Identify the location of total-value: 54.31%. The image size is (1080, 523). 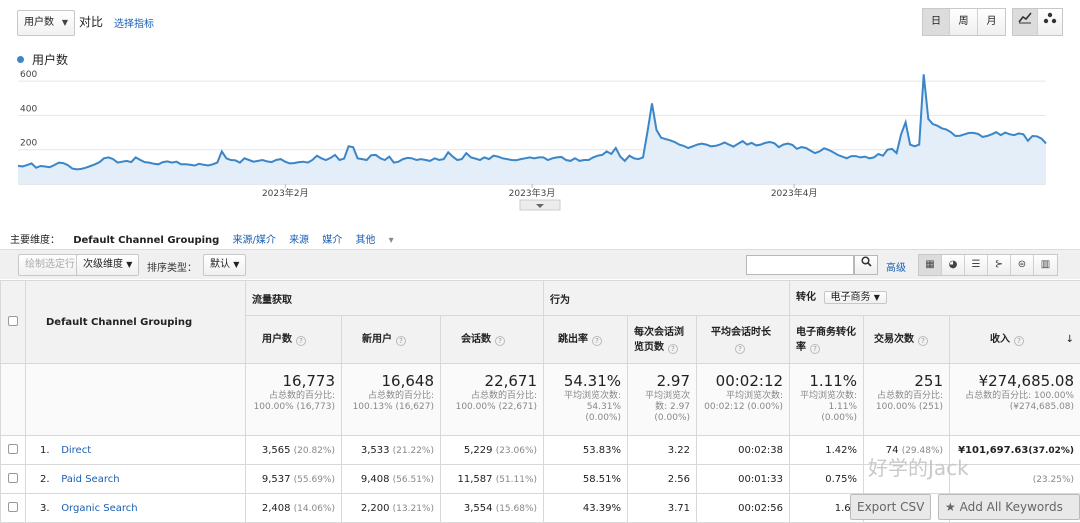
(585, 381).